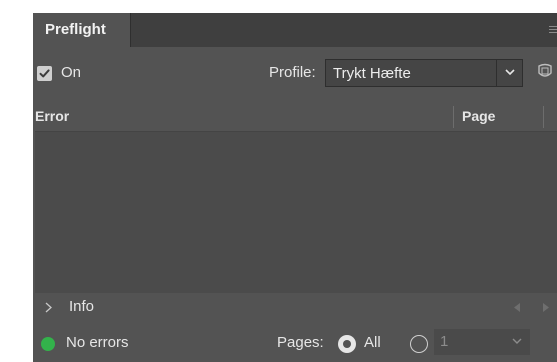 The height and width of the screenshot is (362, 557). Describe the element at coordinates (478, 116) in the screenshot. I see `column-header-page: Page` at that location.